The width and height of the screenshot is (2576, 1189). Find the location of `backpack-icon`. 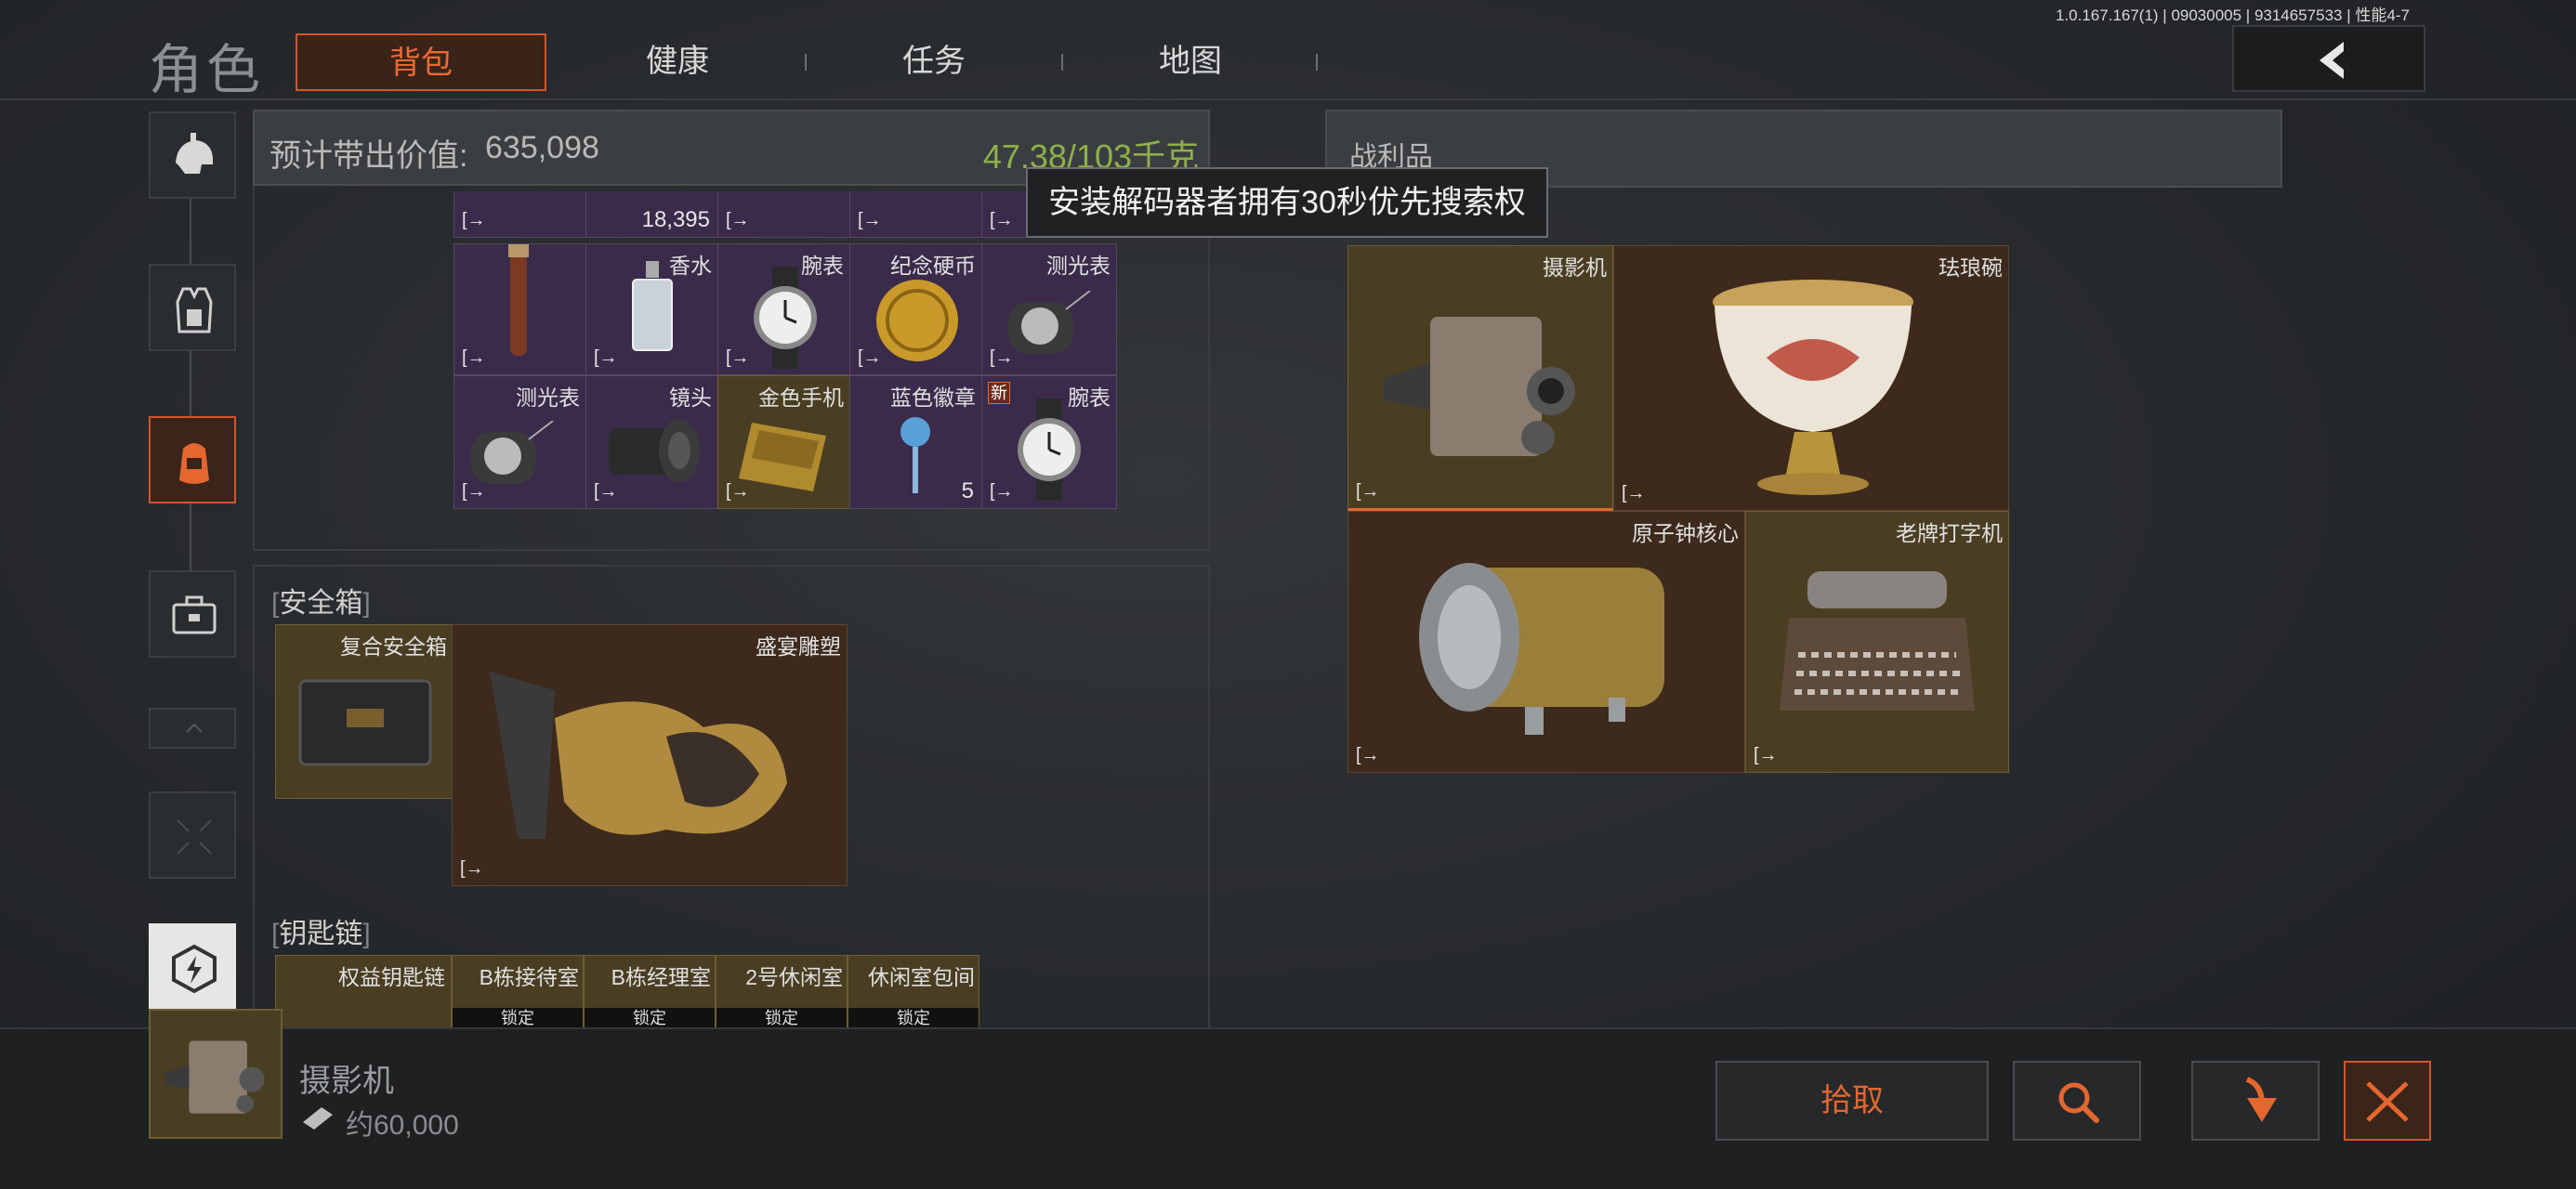

backpack-icon is located at coordinates (194, 463).